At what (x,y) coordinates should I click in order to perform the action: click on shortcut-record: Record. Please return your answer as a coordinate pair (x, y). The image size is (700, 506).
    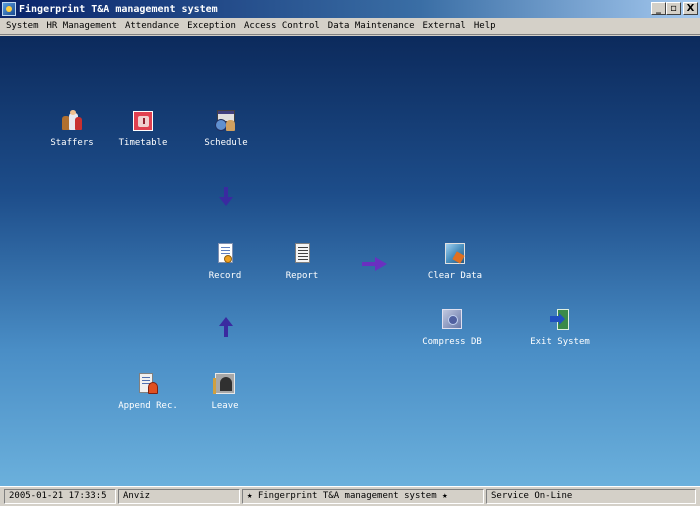
    Looking at the image, I should click on (225, 262).